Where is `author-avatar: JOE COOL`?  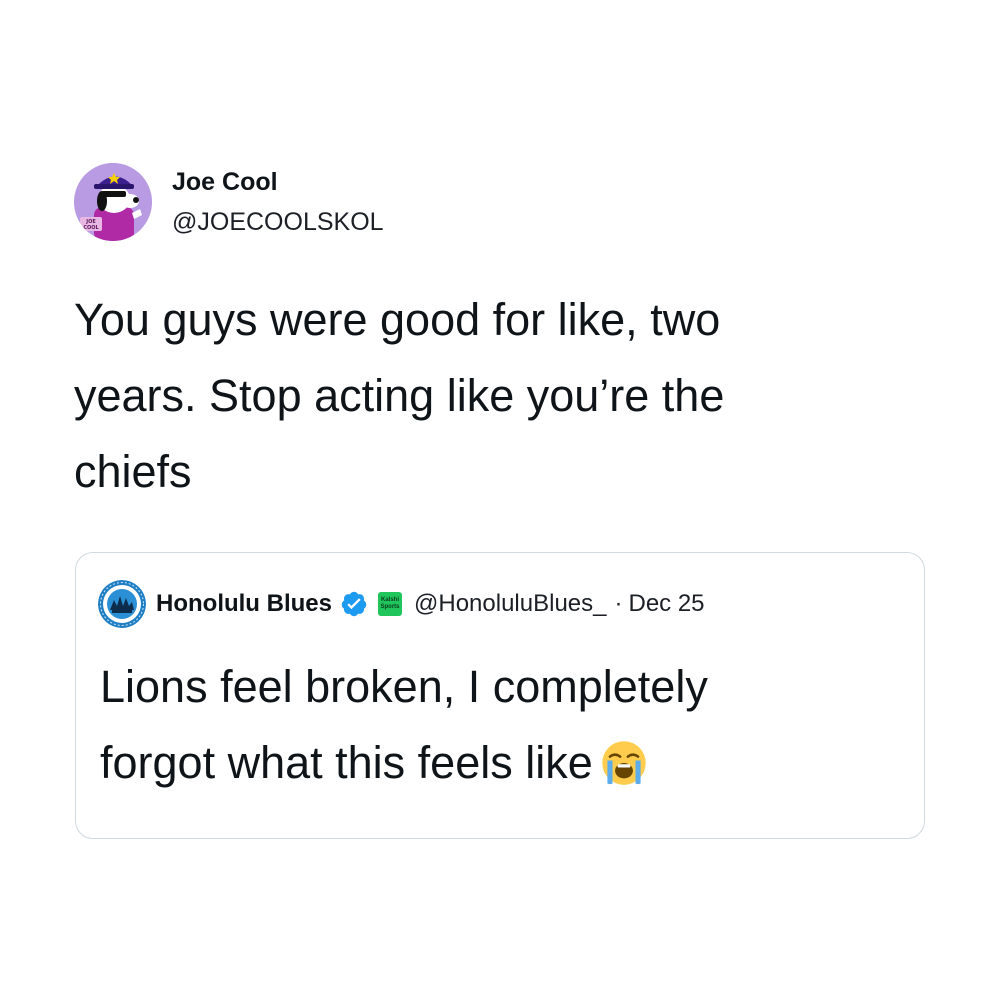
author-avatar: JOE COOL is located at coordinates (113, 202).